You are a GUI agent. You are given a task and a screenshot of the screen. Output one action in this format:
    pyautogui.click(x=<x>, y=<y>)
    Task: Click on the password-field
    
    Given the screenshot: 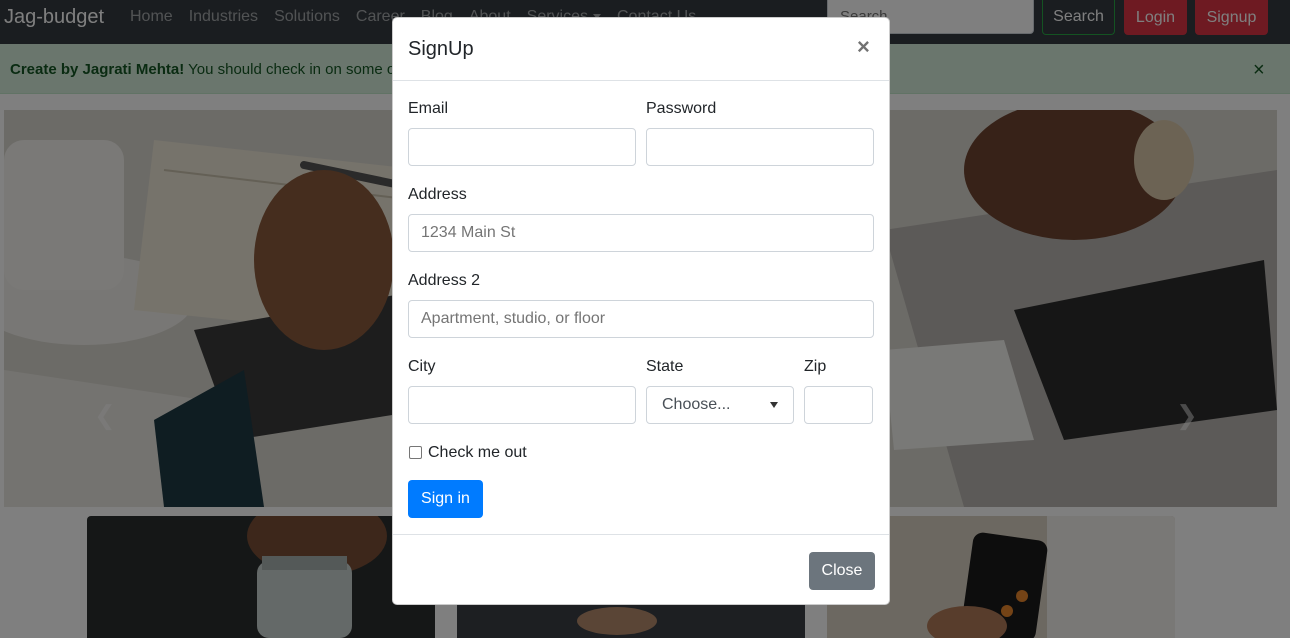 What is the action you would take?
    pyautogui.click(x=760, y=147)
    